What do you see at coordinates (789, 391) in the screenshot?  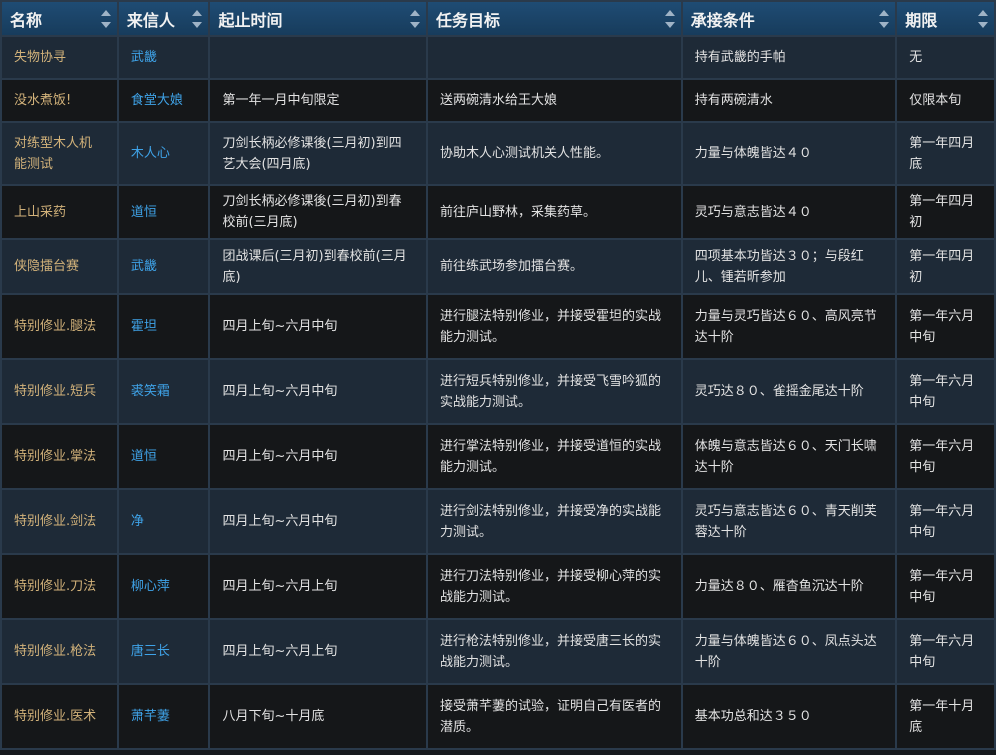 I see `quest-condition-cell: 灵巧达８０、雀摇金尾达十阶` at bounding box center [789, 391].